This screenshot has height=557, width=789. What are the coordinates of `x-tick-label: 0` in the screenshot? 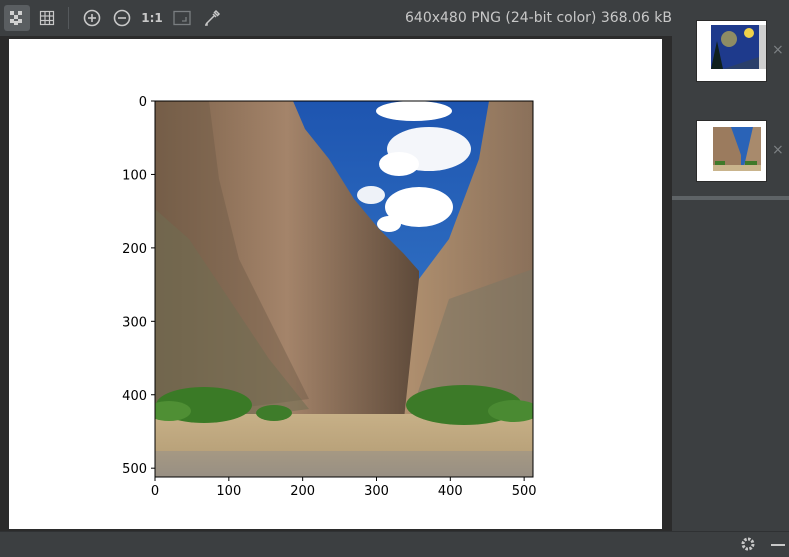 It's located at (155, 491).